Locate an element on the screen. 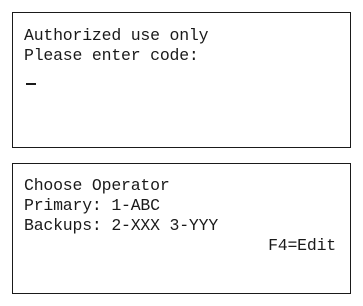 The width and height of the screenshot is (363, 306). operator-title: Choose Operator is located at coordinates (97, 185).